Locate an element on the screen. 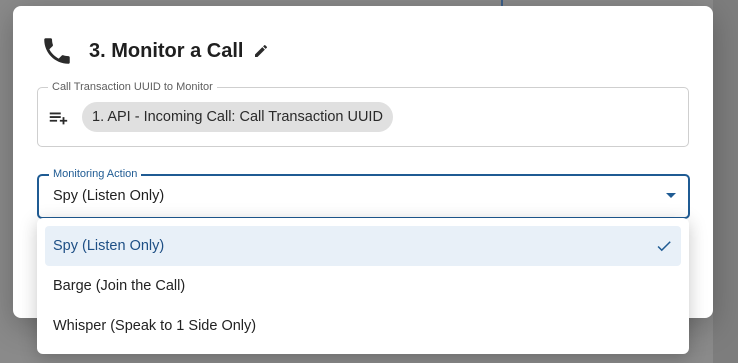 The height and width of the screenshot is (363, 738). phone-icon is located at coordinates (57, 51).